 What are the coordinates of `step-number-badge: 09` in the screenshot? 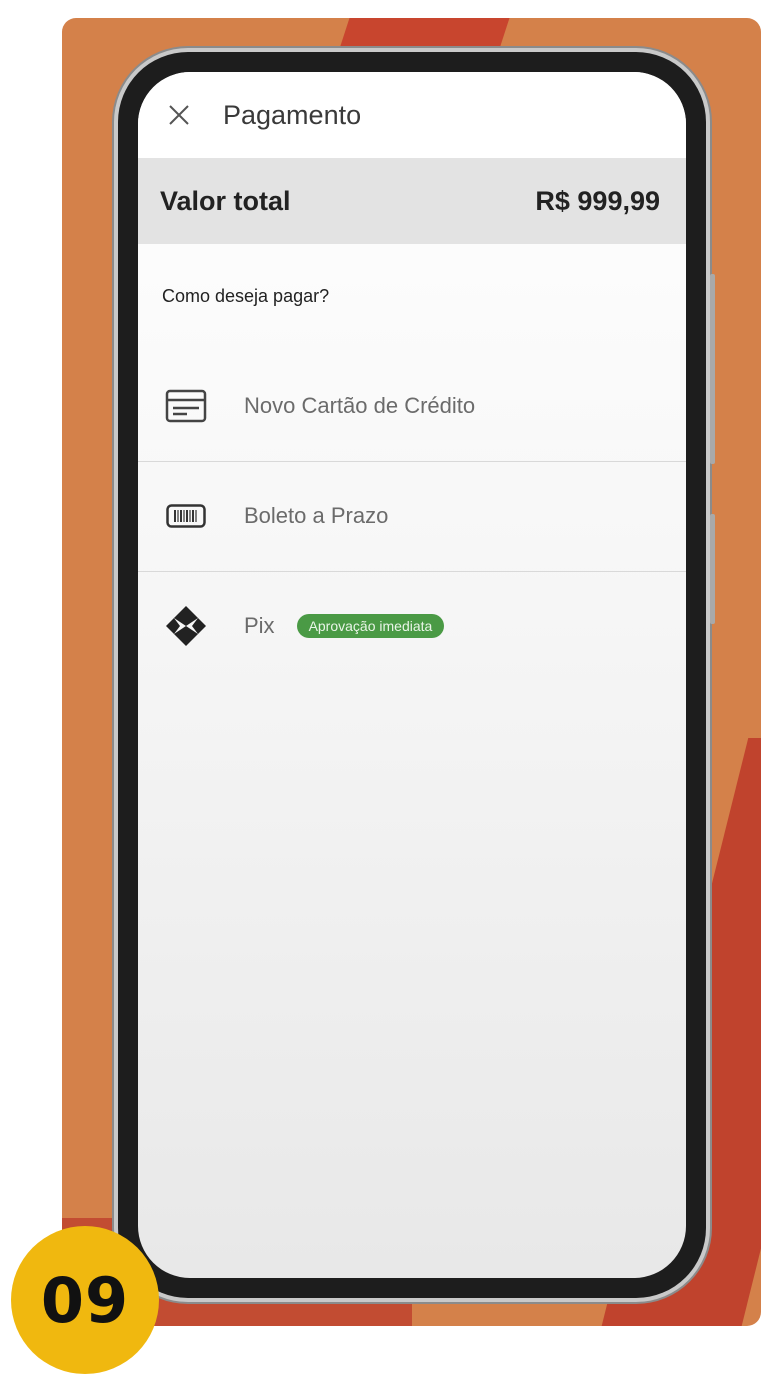 It's located at (85, 1300).